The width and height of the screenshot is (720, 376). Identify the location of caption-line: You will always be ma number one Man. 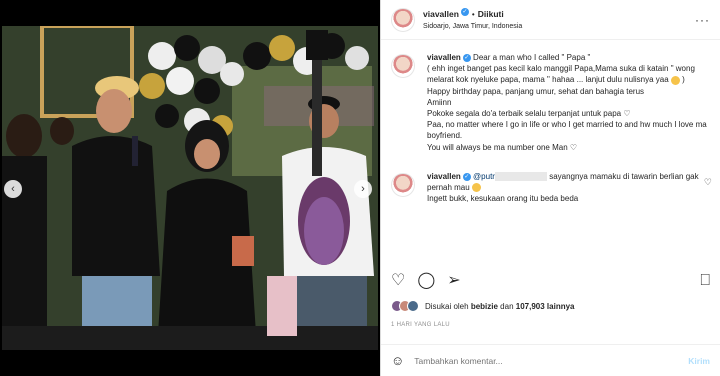
(497, 147).